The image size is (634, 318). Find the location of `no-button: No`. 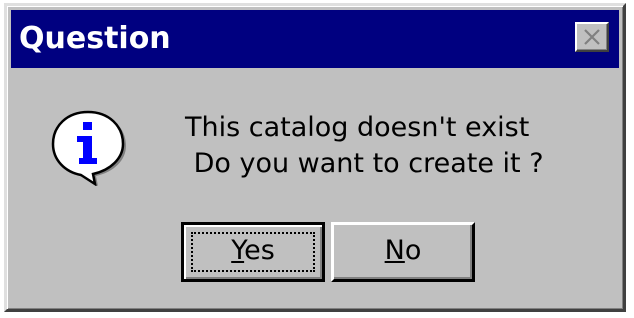

no-button: No is located at coordinates (403, 252).